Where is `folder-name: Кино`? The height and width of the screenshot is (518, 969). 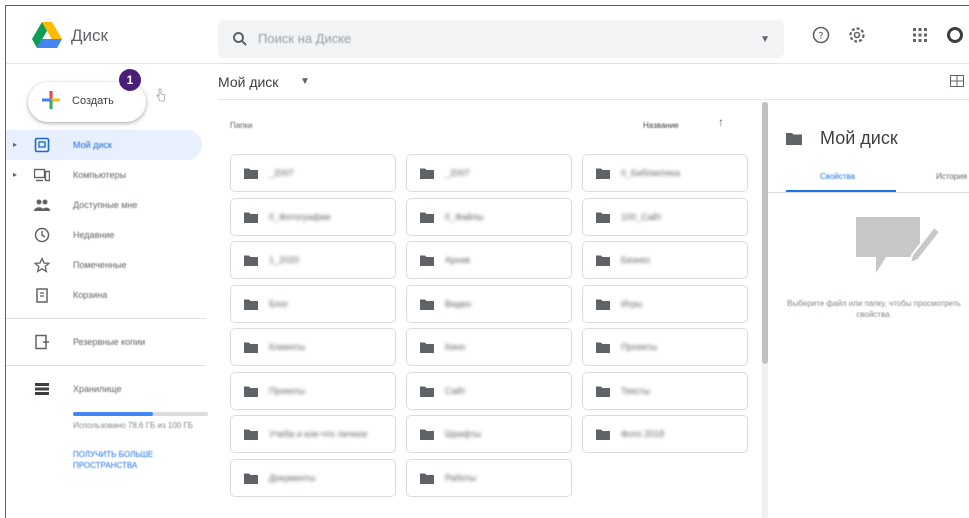 folder-name: Кино is located at coordinates (455, 347).